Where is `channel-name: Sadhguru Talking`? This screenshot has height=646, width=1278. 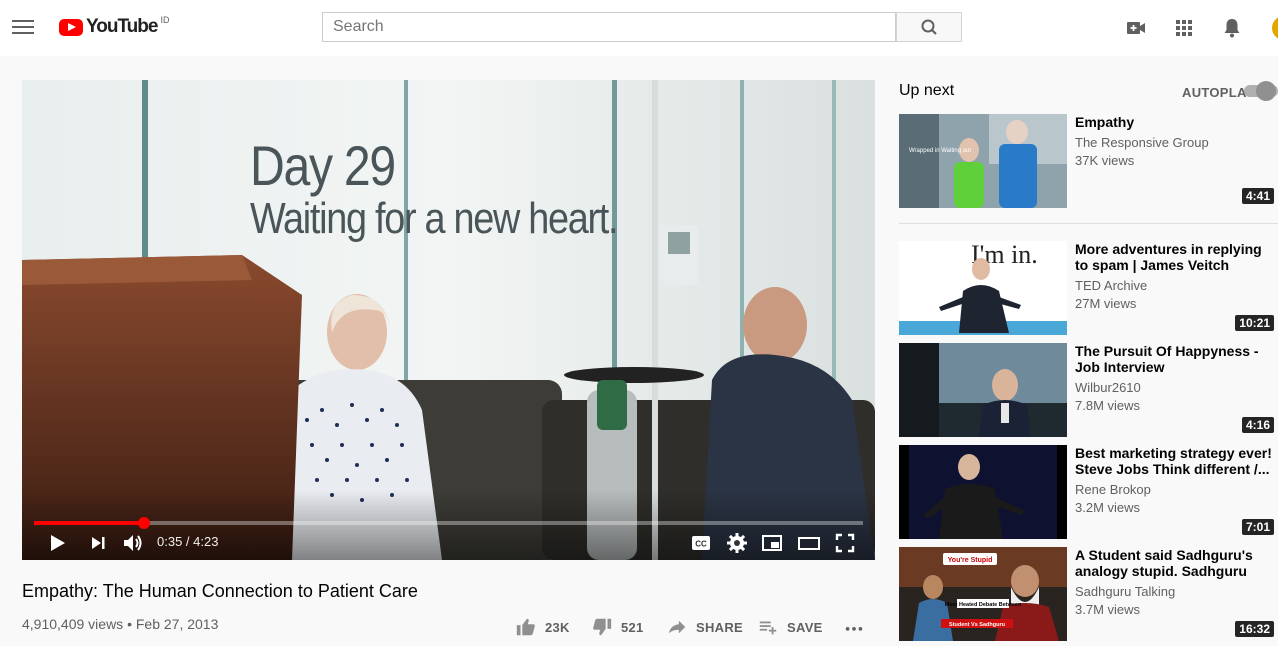
channel-name: Sadhguru Talking is located at coordinates (1125, 591).